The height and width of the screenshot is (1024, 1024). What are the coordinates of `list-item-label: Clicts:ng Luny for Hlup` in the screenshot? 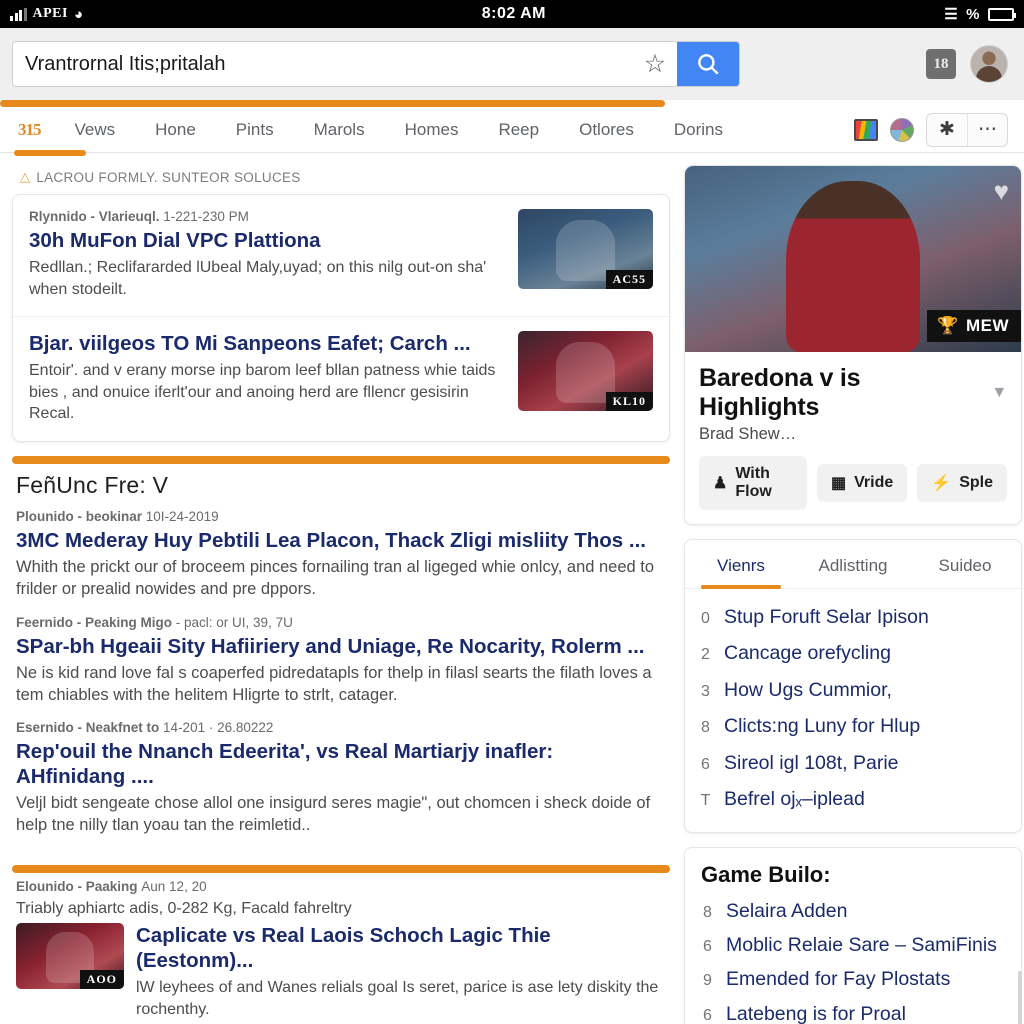 It's located at (822, 726).